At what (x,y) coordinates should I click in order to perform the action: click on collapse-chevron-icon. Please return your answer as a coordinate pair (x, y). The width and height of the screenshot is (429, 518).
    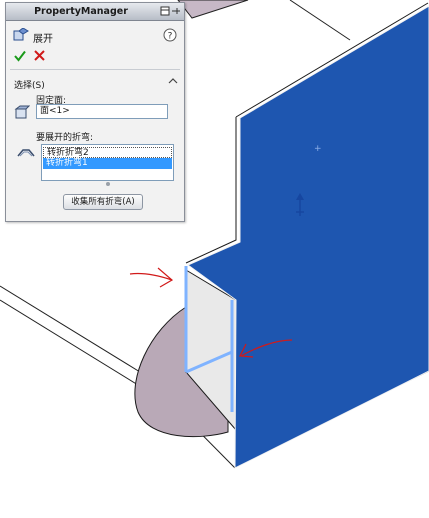
    Looking at the image, I should click on (173, 81).